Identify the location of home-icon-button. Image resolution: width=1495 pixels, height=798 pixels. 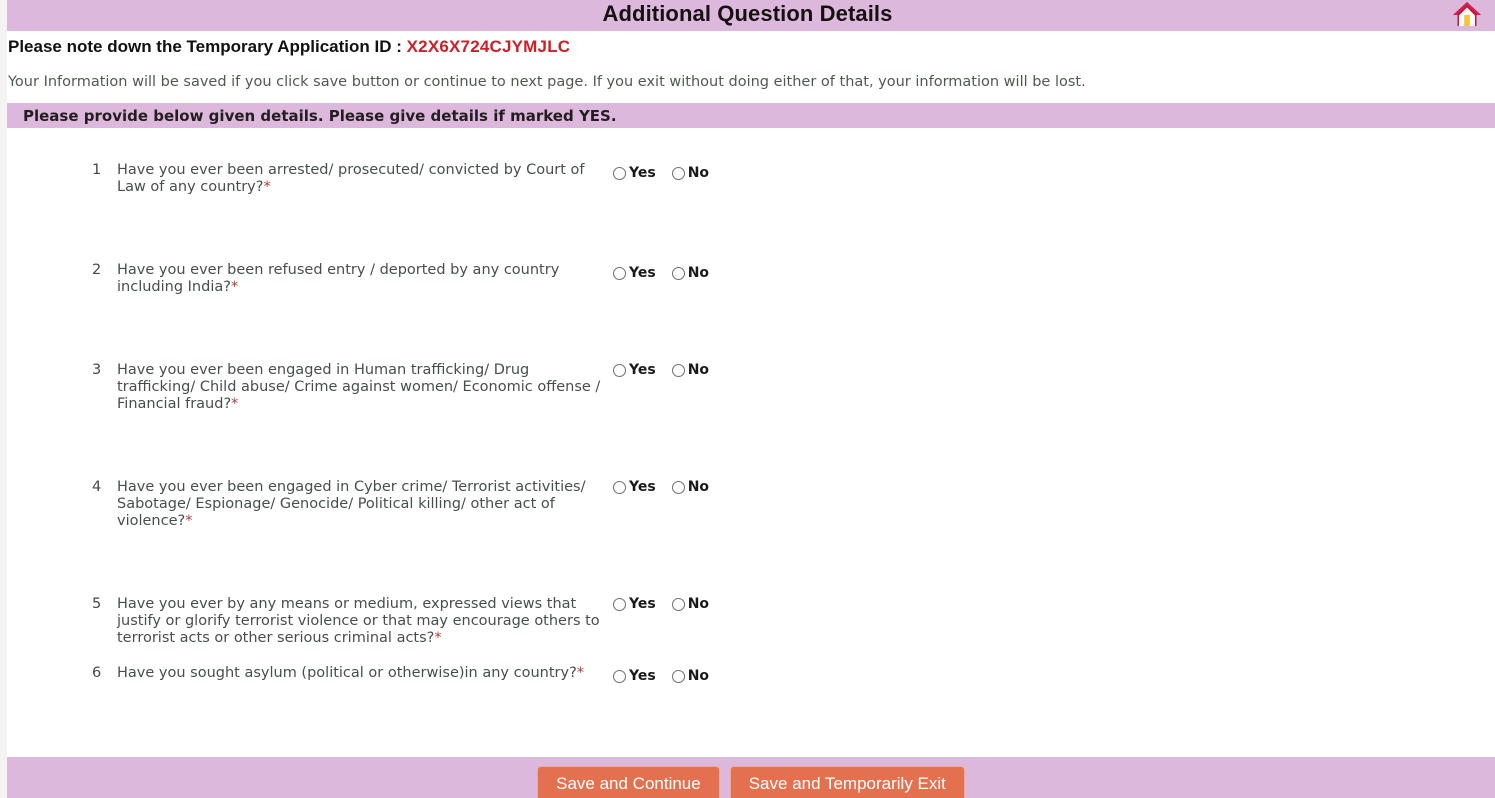
(1467, 15).